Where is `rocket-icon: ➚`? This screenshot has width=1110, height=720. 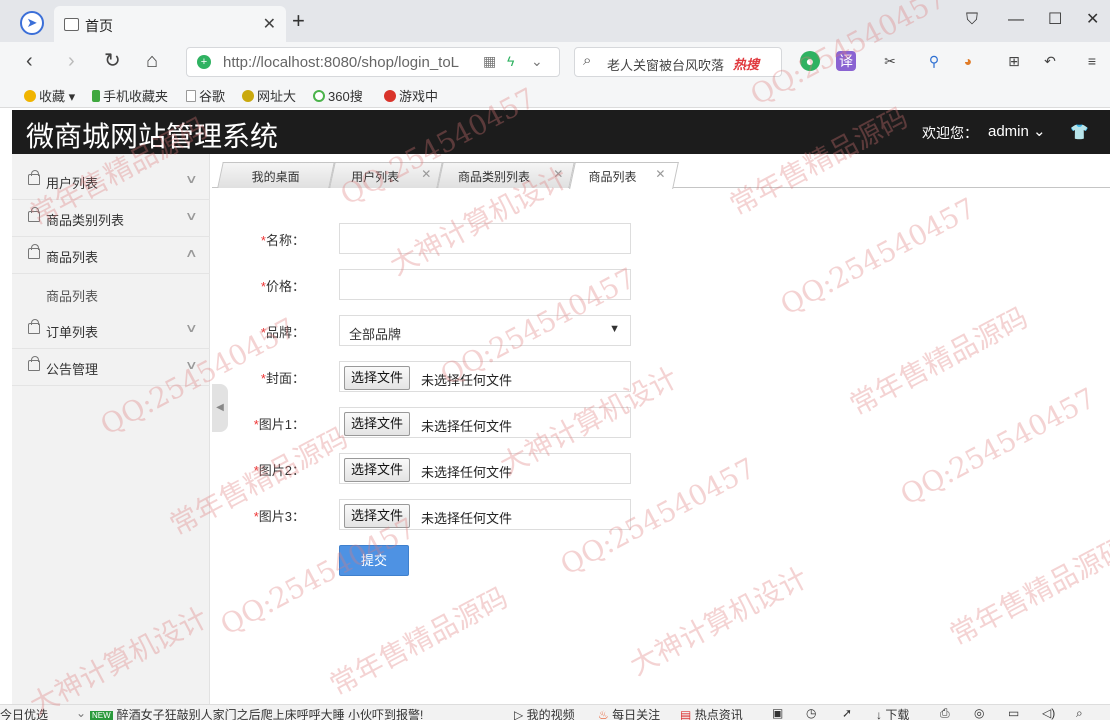
rocket-icon: ➚ is located at coordinates (847, 713).